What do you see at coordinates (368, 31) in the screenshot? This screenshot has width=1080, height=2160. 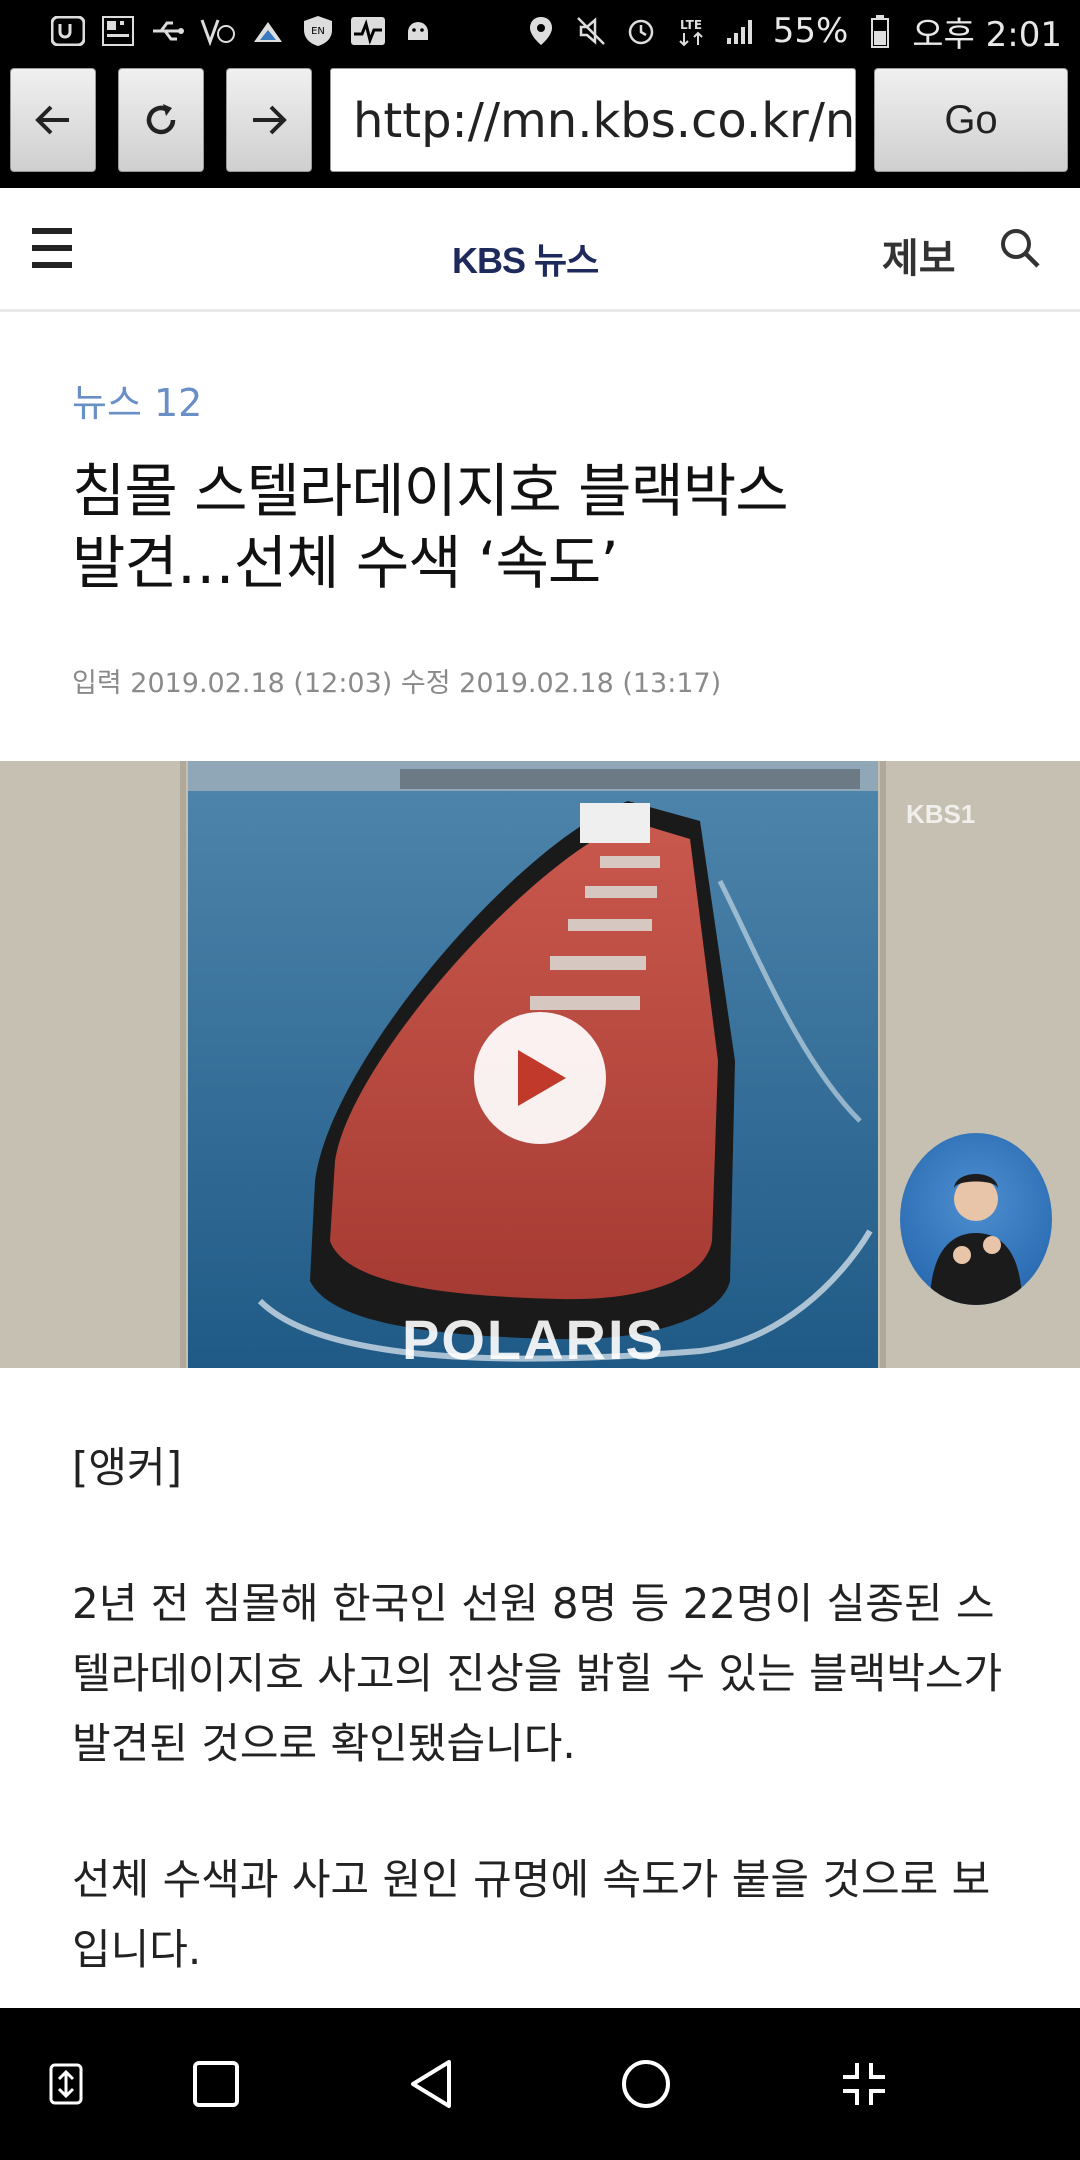 I see `activity-icon` at bounding box center [368, 31].